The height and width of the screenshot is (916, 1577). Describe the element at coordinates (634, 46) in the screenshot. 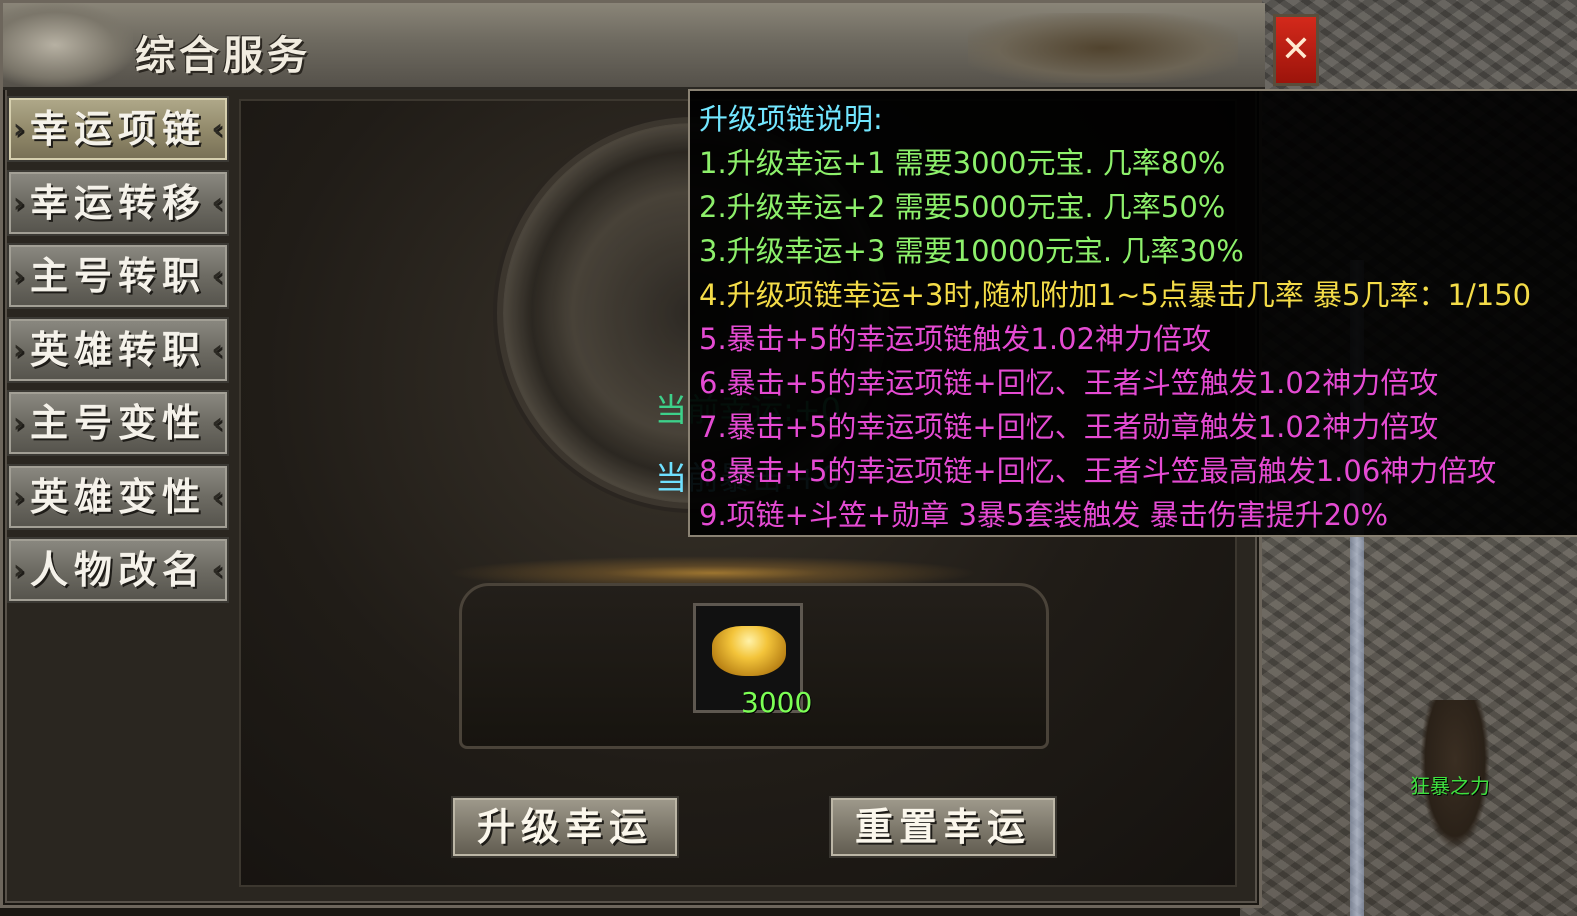

I see `window-titlebar: 综合服务` at that location.